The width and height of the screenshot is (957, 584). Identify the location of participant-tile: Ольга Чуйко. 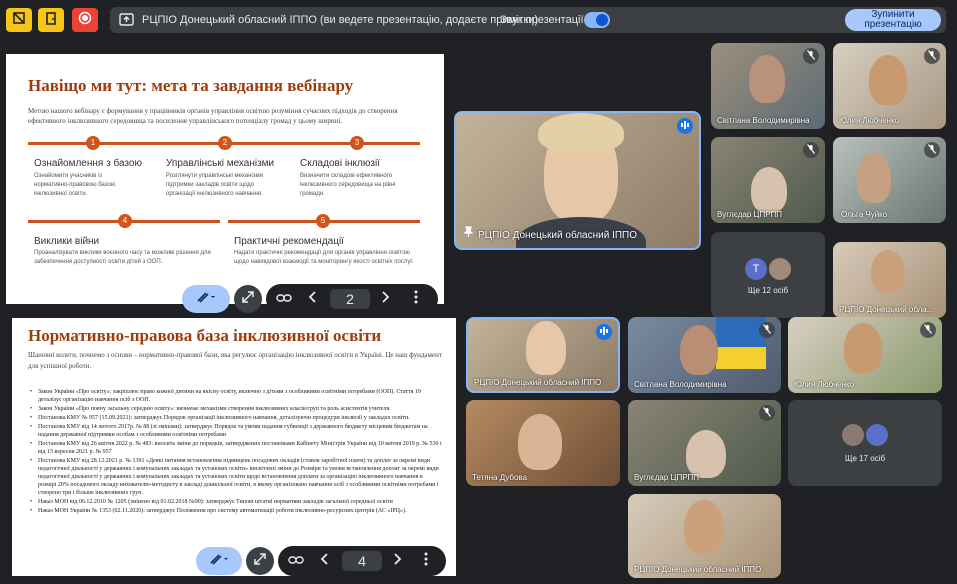
(889, 180).